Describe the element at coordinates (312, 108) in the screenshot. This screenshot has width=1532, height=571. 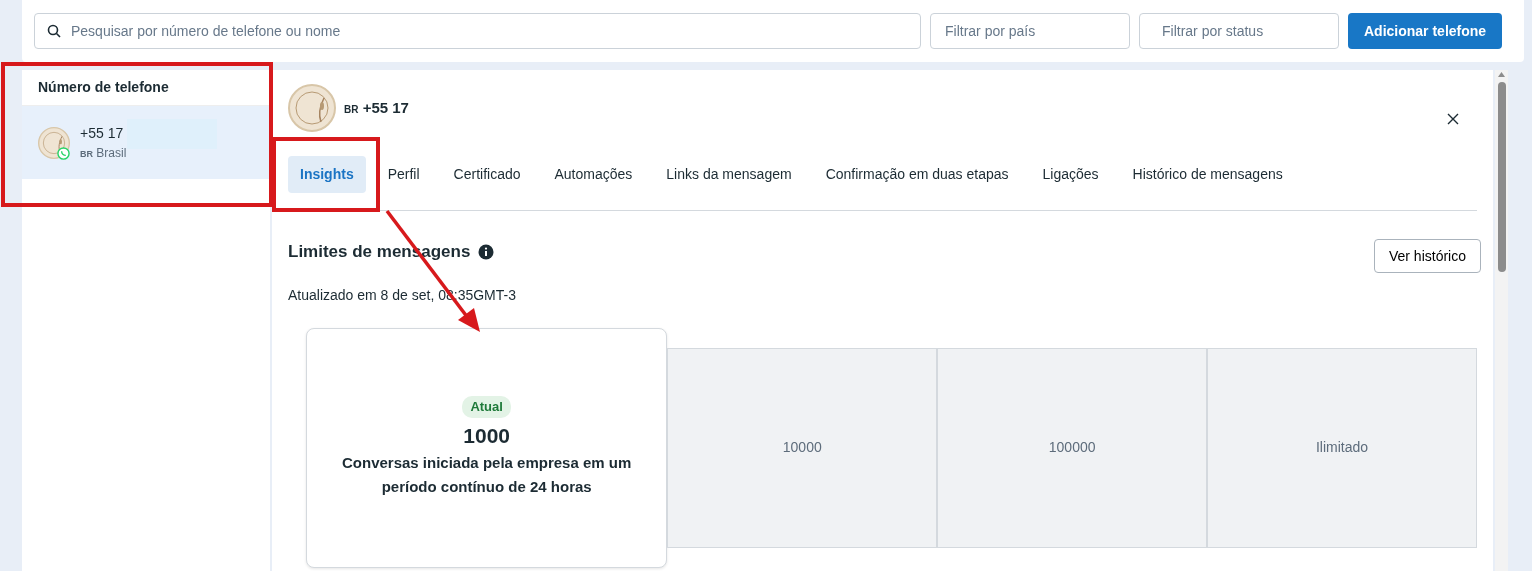
I see `logo-icon` at that location.